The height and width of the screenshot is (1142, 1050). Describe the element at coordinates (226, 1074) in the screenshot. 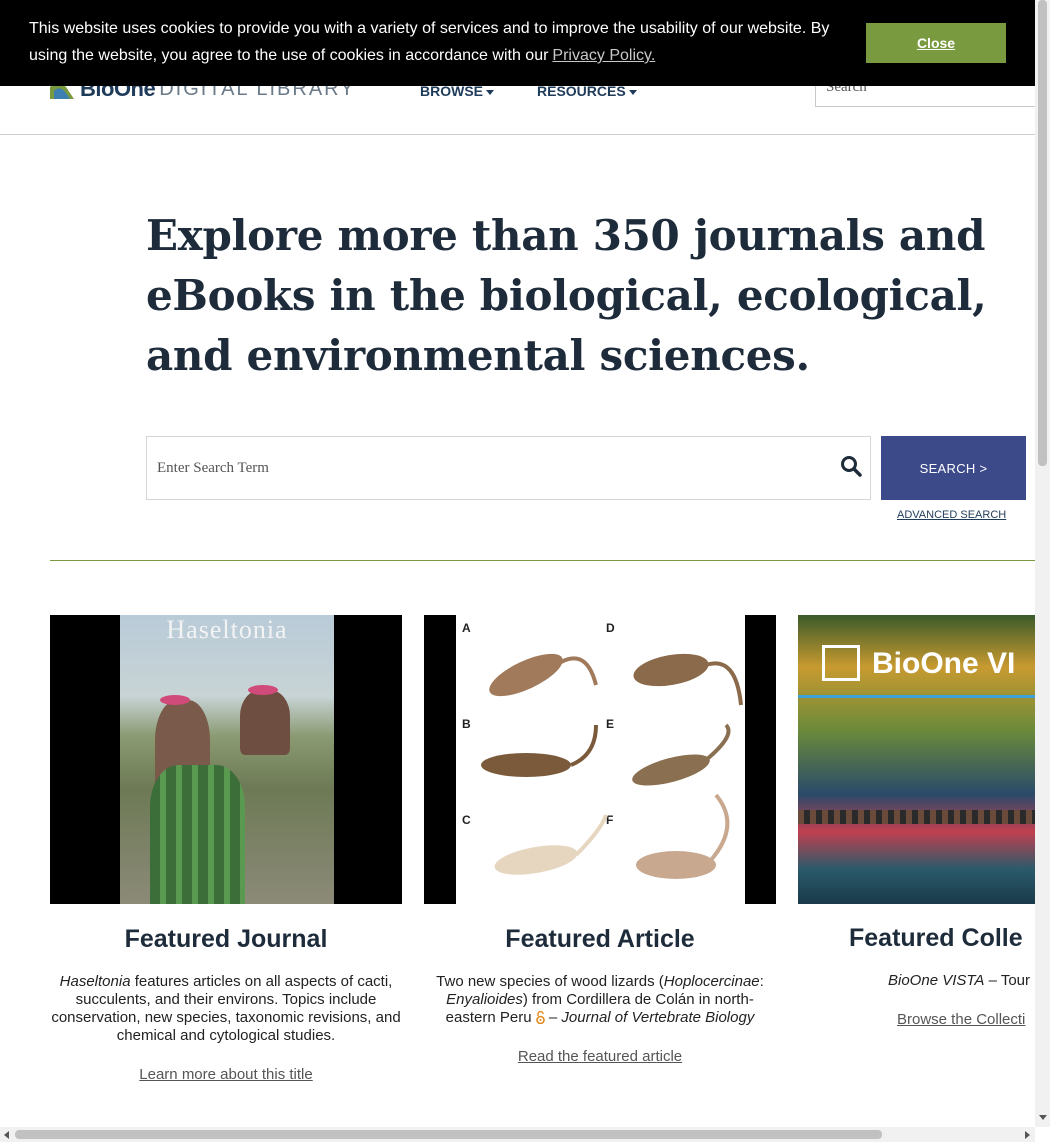

I see `journal-learn-more-link: Learn more about this title` at that location.